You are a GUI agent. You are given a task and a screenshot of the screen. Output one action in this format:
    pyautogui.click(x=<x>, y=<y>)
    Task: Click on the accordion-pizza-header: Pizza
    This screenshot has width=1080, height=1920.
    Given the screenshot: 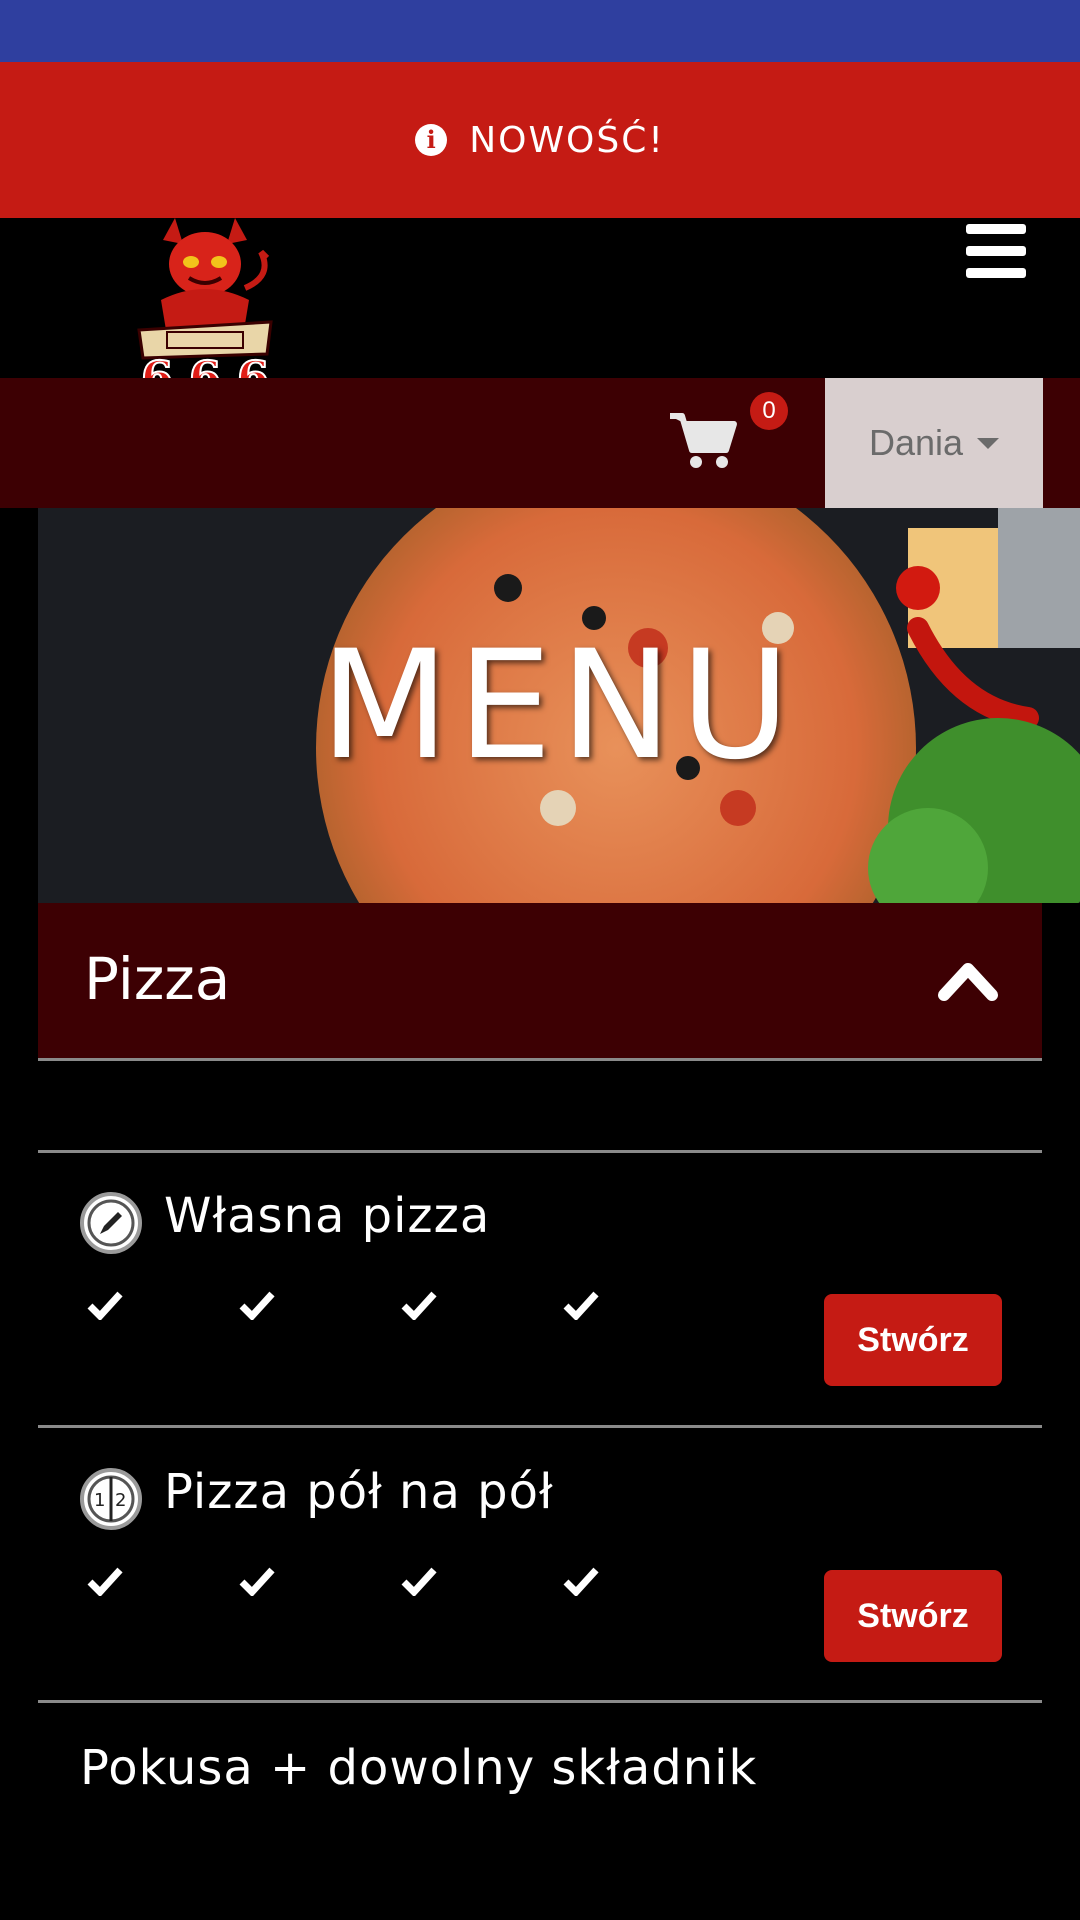 What is the action you would take?
    pyautogui.click(x=540, y=982)
    